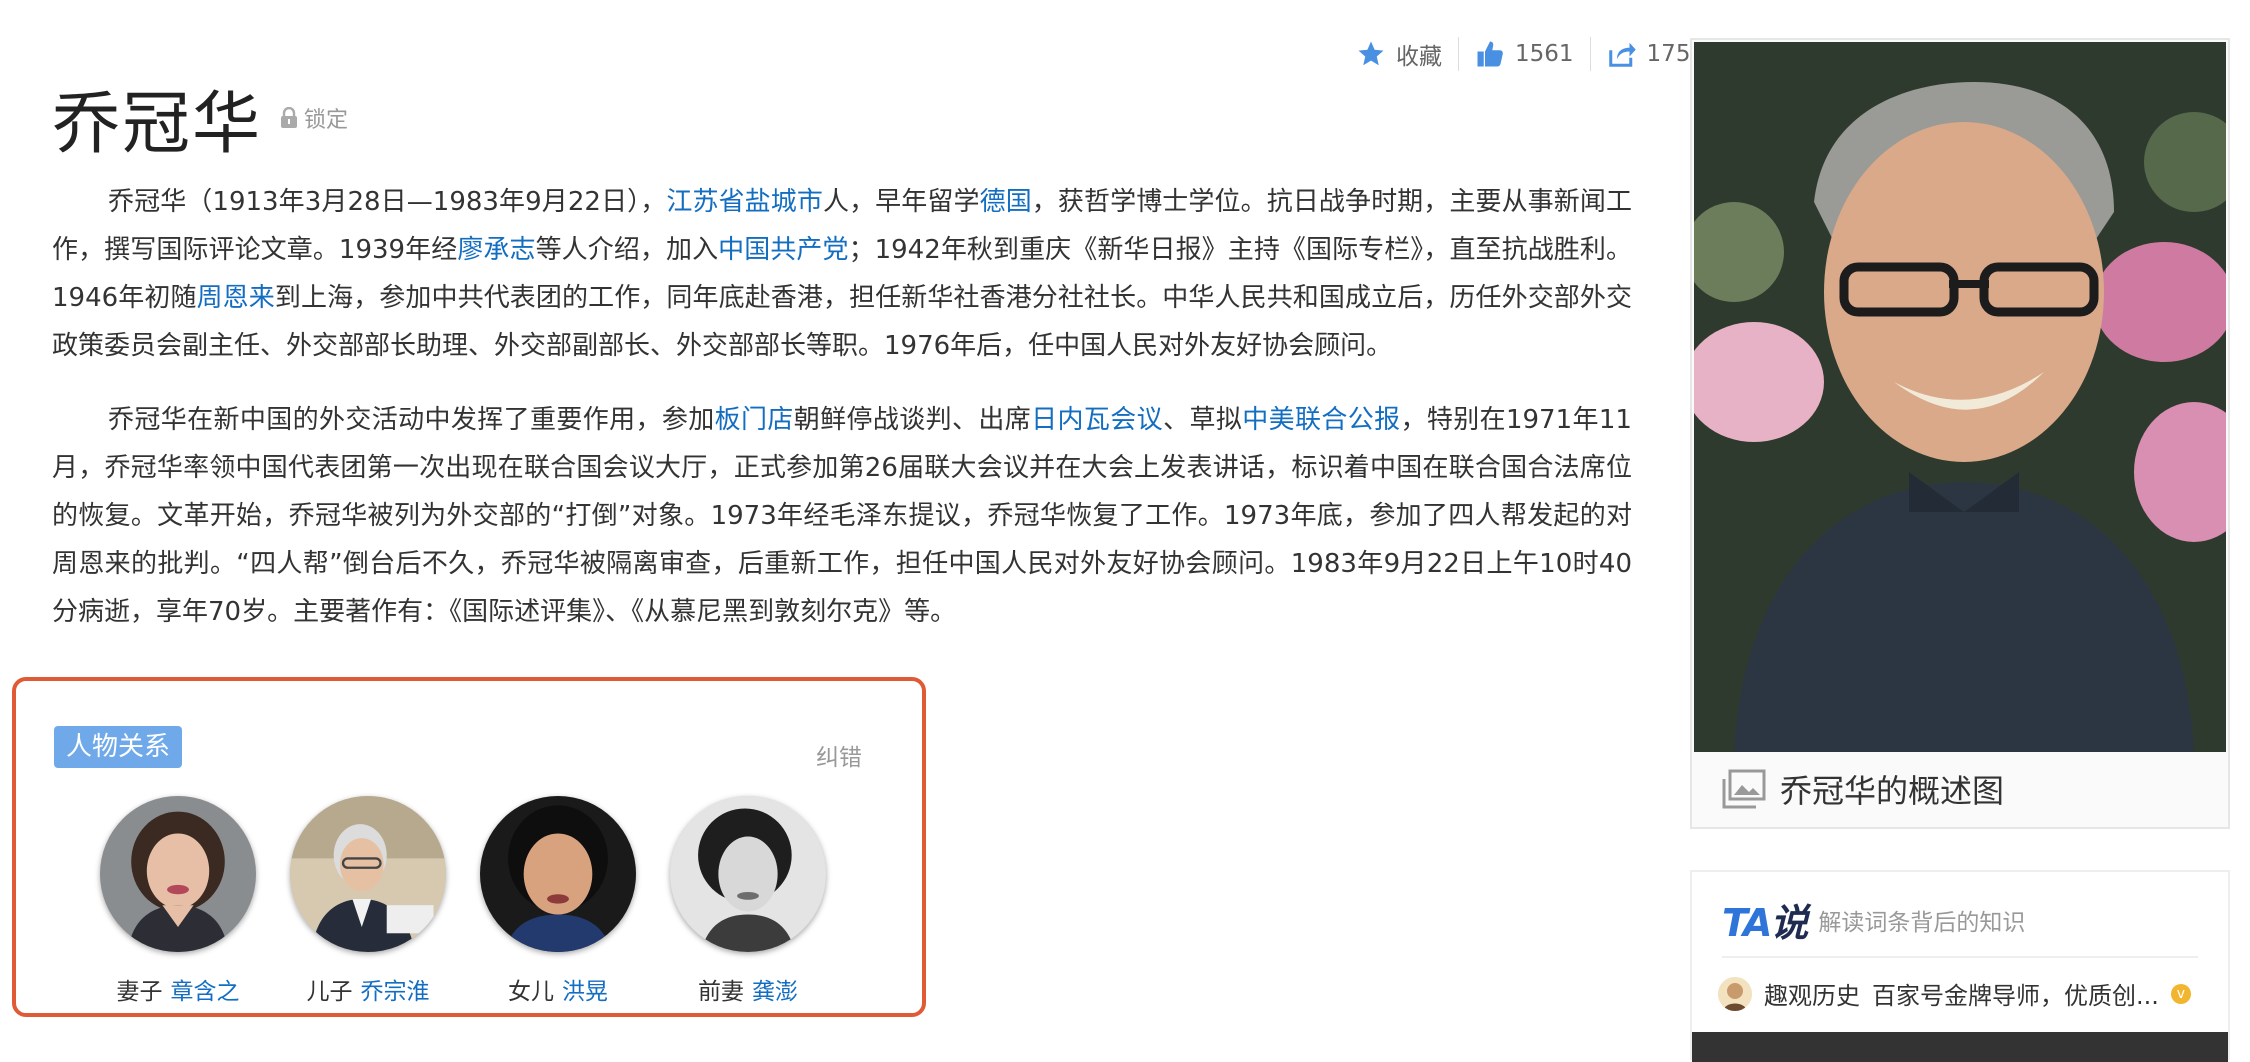  I want to click on person-card: 妻子 章含之, so click(178, 901).